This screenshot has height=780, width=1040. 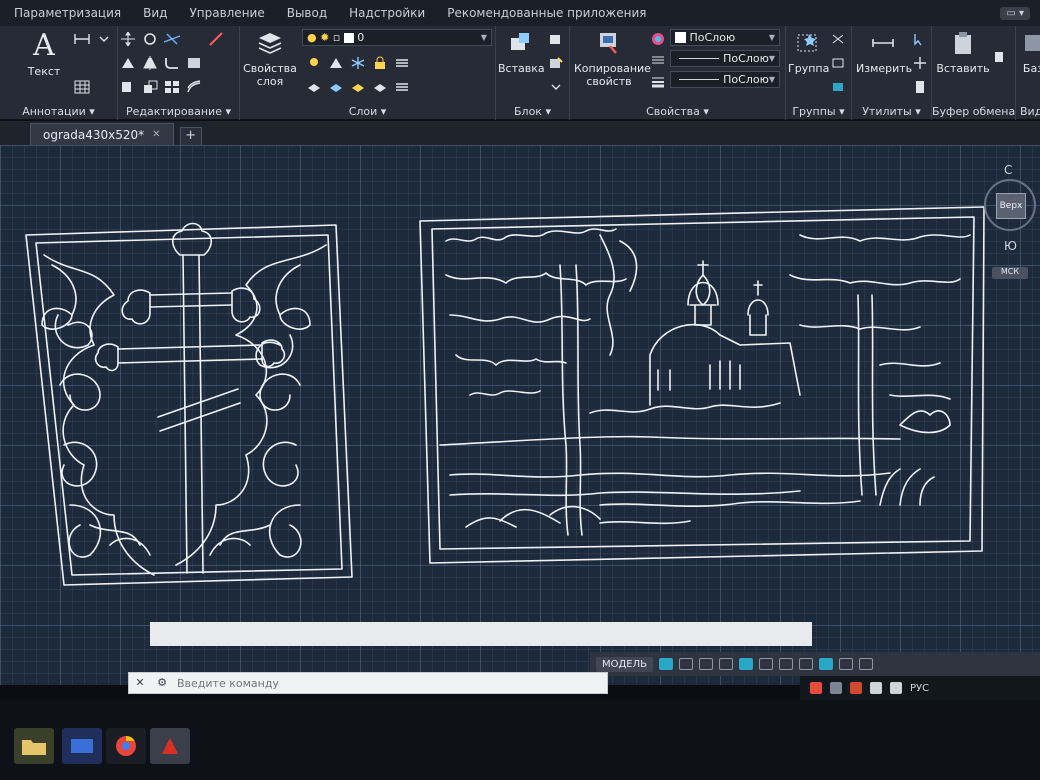 What do you see at coordinates (1029, 52) in the screenshot?
I see `base-view-button: Баз` at bounding box center [1029, 52].